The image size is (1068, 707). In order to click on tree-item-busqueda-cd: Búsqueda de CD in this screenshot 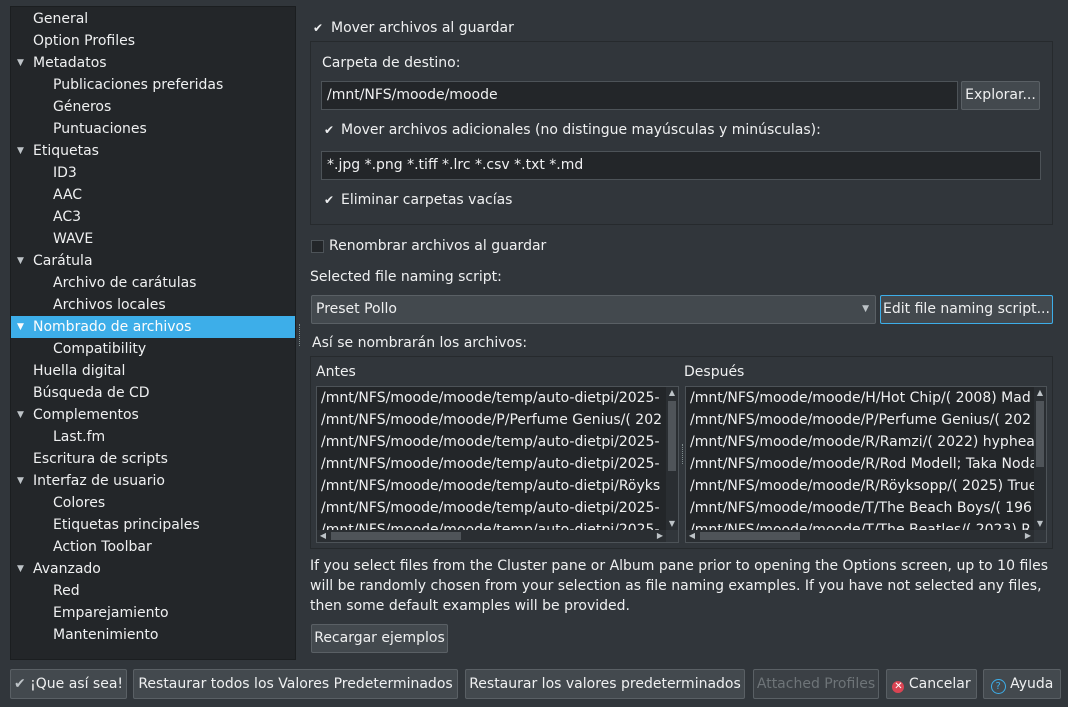, I will do `click(91, 393)`.